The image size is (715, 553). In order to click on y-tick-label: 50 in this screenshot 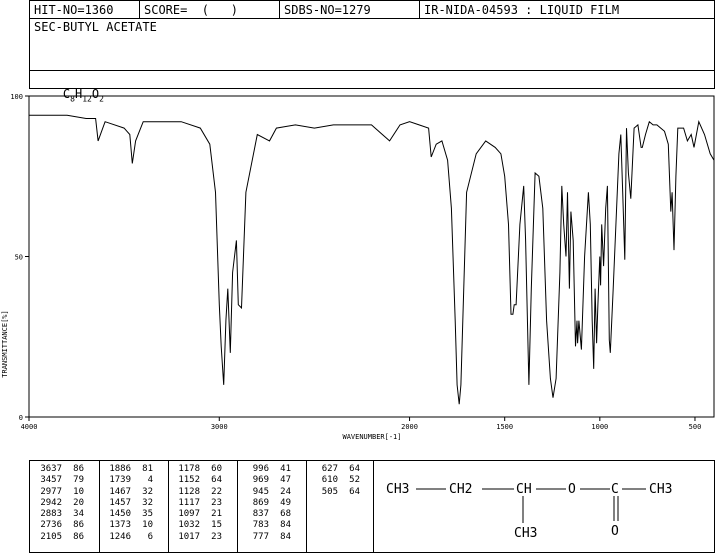, I will do `click(19, 258)`.